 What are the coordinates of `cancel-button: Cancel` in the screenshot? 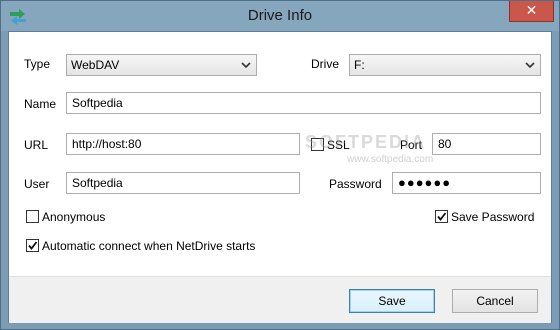 It's located at (495, 301).